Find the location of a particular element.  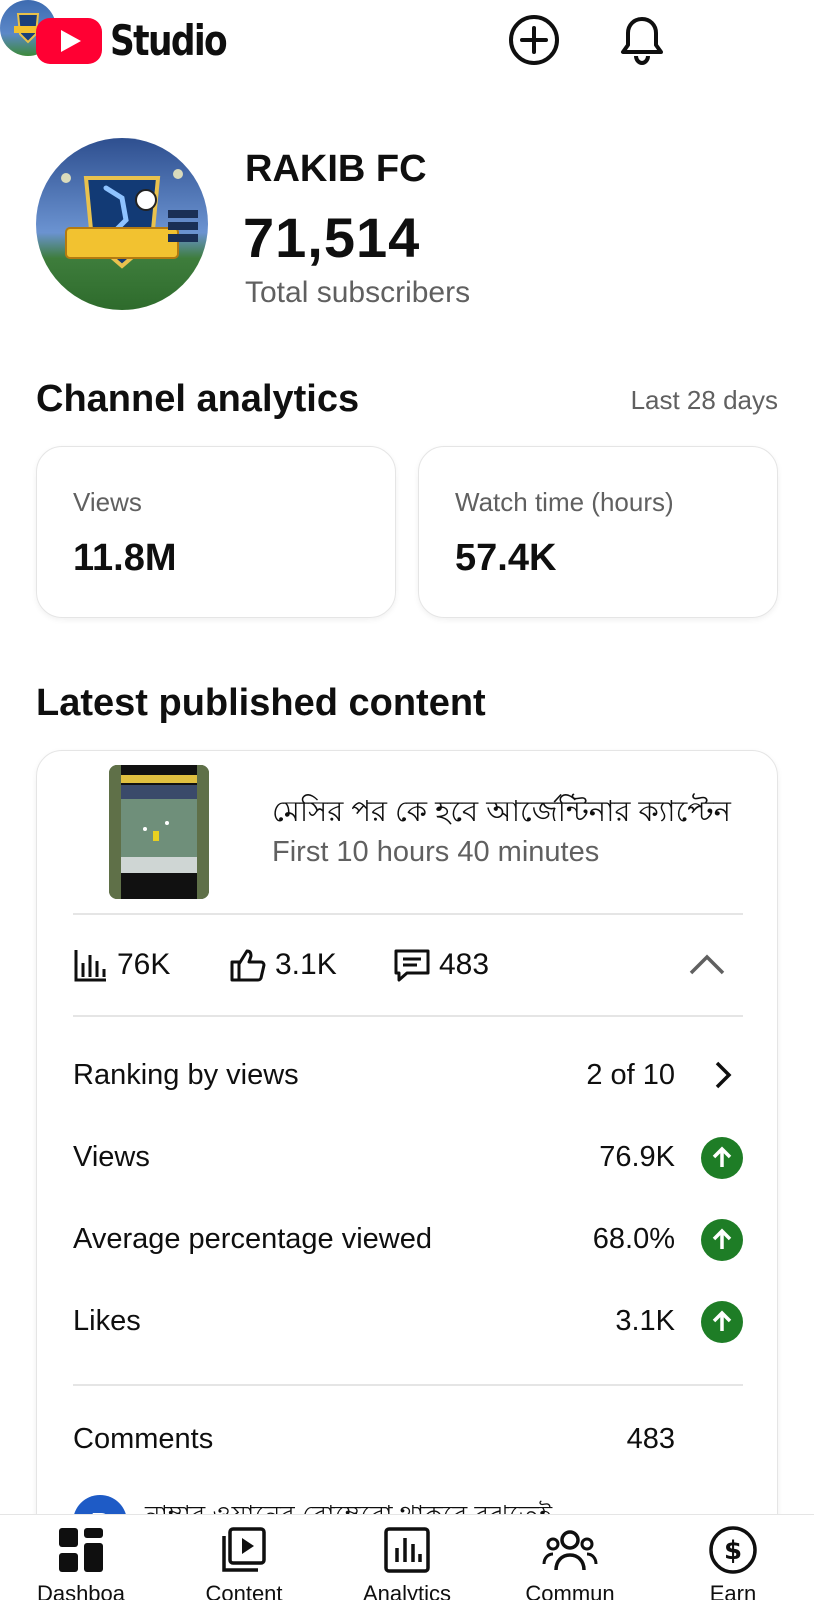

analytics-range: Last 28 days is located at coordinates (704, 400).